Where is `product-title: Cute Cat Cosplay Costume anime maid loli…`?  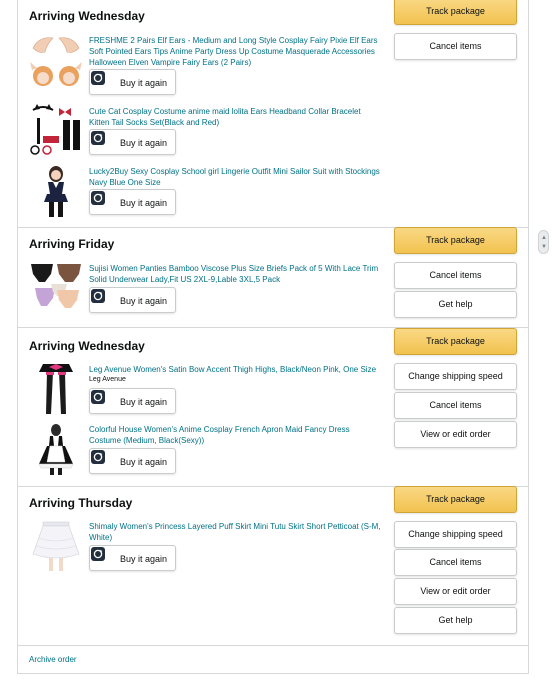 product-title: Cute Cat Cosplay Costume anime maid loli… is located at coordinates (235, 117).